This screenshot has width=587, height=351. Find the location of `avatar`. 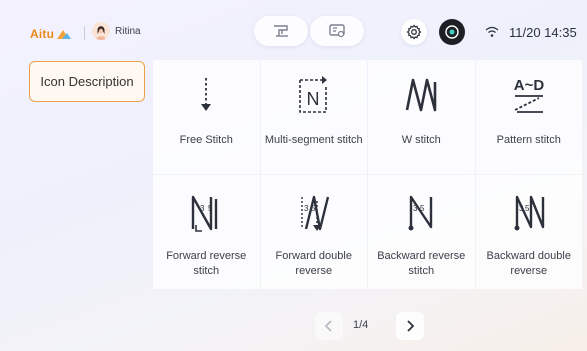

avatar is located at coordinates (101, 31).